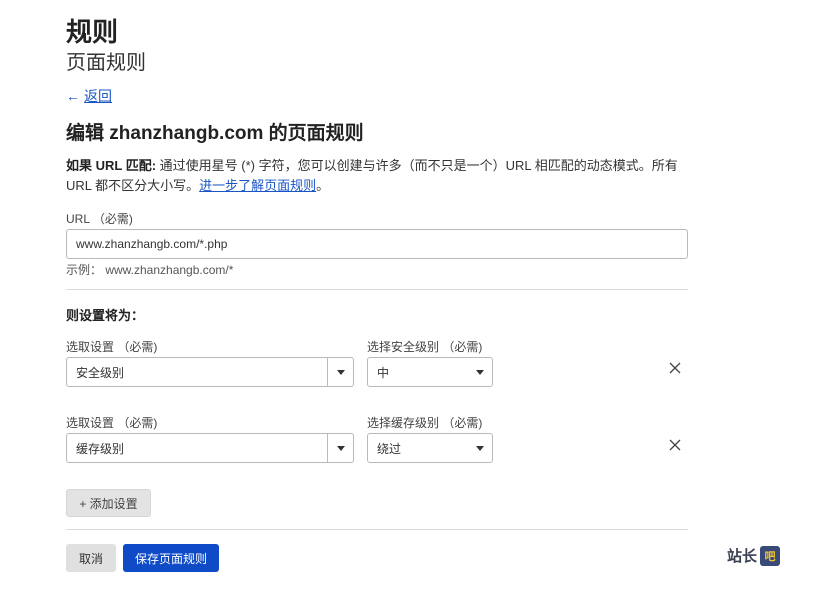  What do you see at coordinates (425, 423) in the screenshot?
I see `option-label: 选择缓存级别 （必需)` at bounding box center [425, 423].